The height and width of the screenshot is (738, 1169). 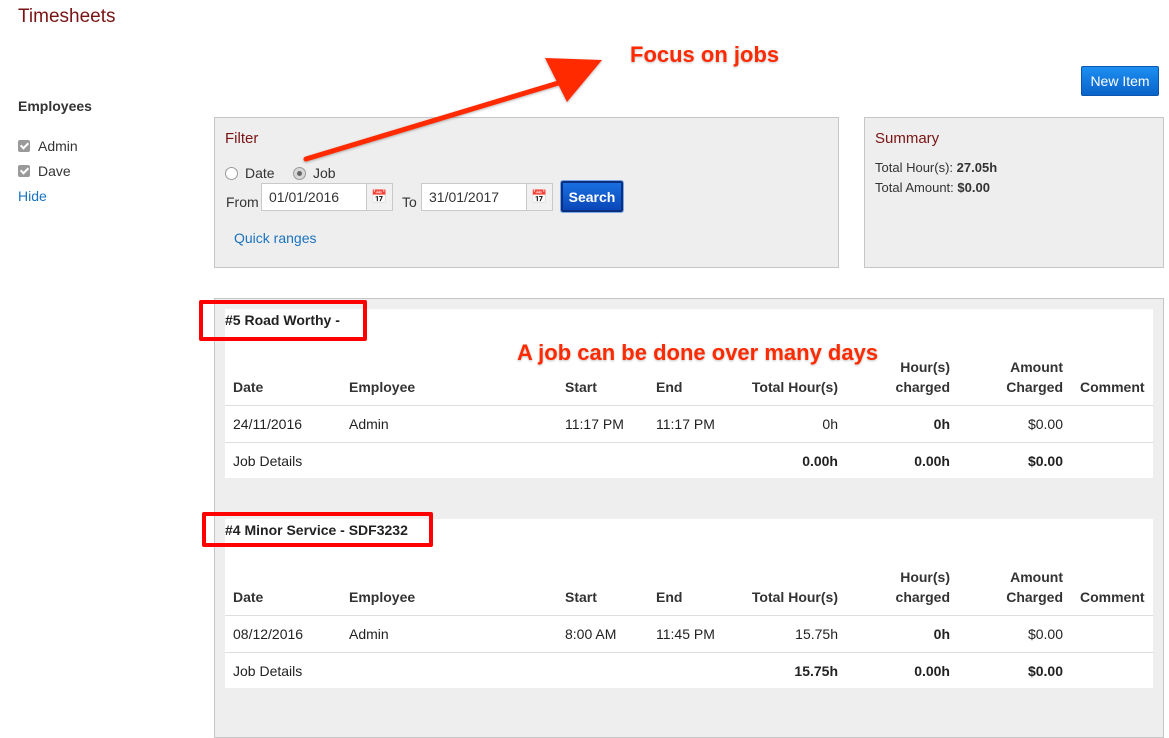 What do you see at coordinates (32, 196) in the screenshot?
I see `hide-employees-link: Hide` at bounding box center [32, 196].